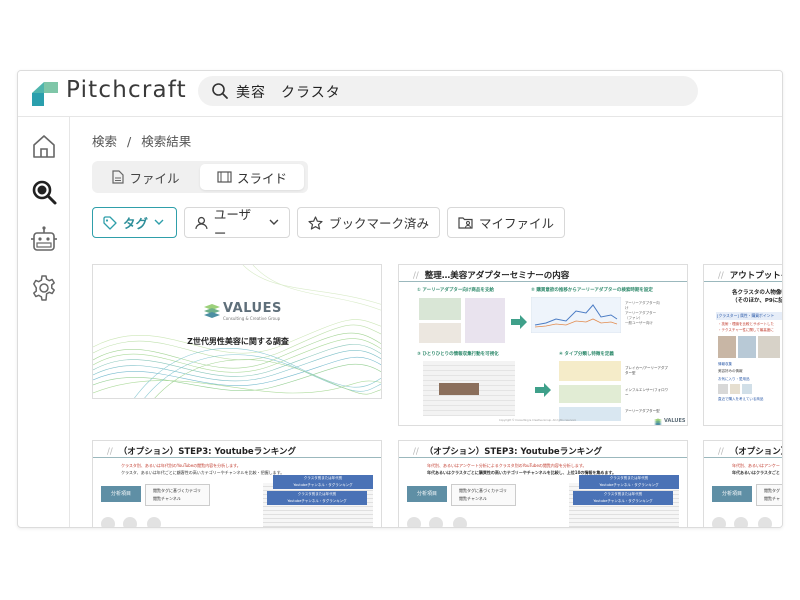  What do you see at coordinates (772, 498) in the screenshot?
I see `analysis-item: 閲覧チャ` at bounding box center [772, 498].